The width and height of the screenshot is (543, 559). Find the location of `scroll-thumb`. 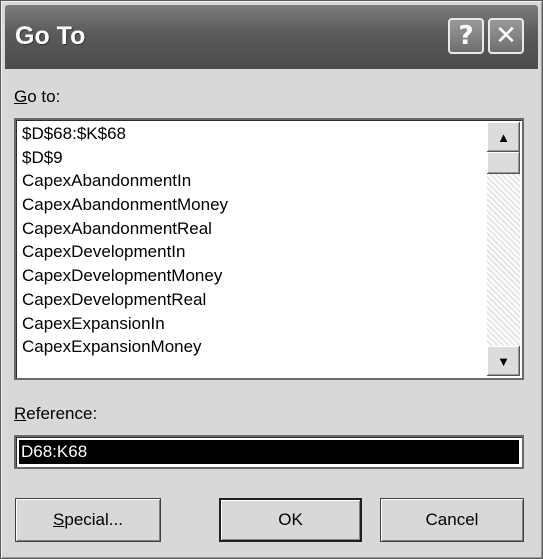

scroll-thumb is located at coordinates (503, 163).